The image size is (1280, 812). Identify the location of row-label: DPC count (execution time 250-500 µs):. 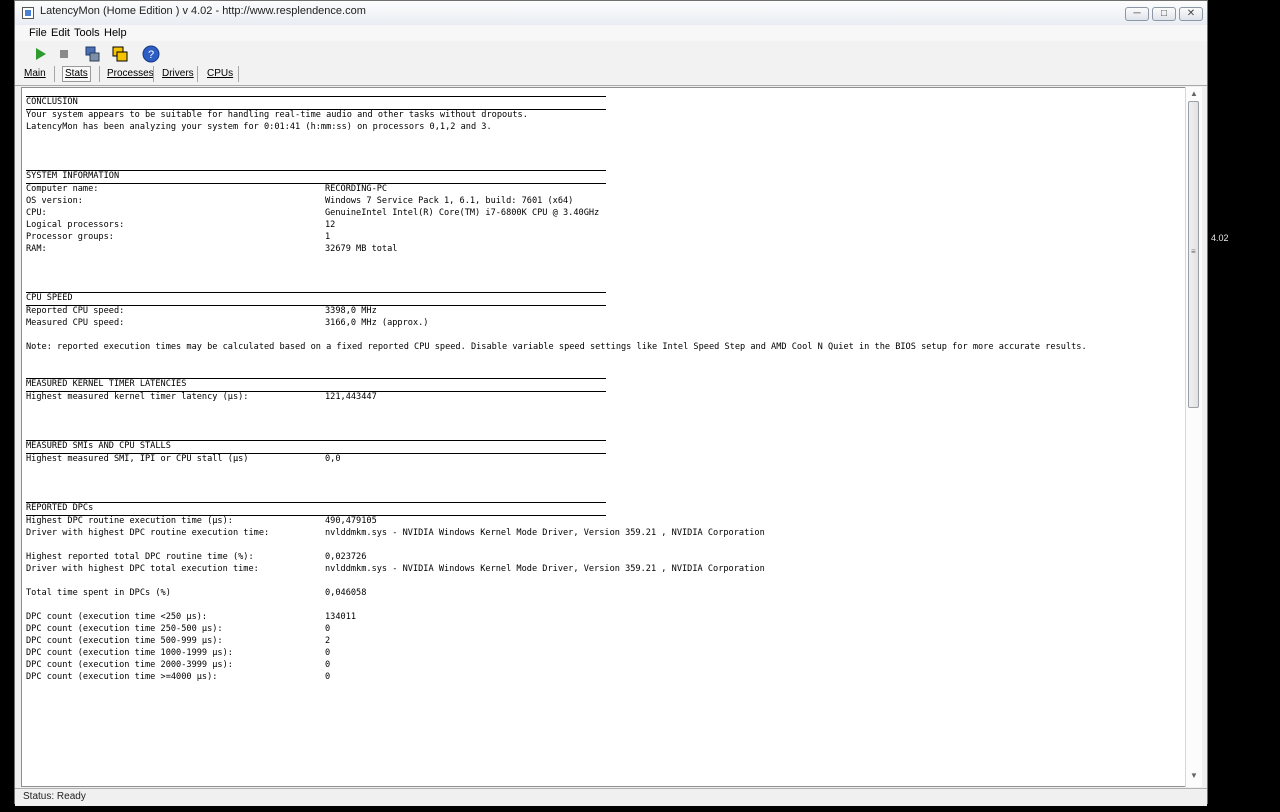
(124, 629).